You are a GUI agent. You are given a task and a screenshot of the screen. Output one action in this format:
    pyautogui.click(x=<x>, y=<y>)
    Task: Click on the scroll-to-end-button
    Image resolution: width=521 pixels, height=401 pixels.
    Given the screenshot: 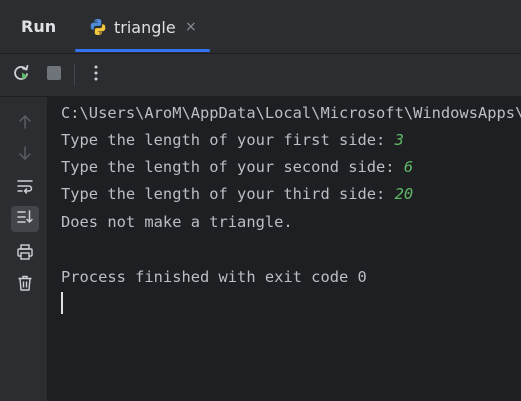 What is the action you would take?
    pyautogui.click(x=25, y=219)
    